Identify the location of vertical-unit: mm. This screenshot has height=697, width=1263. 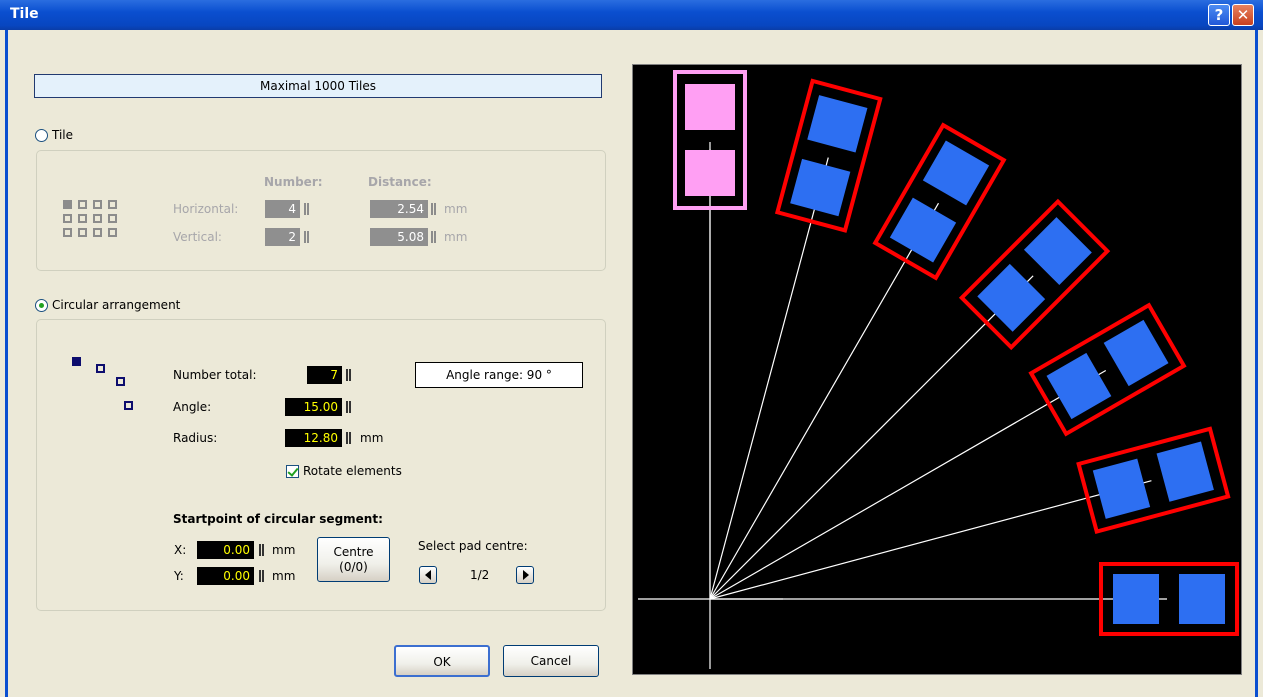
(456, 237).